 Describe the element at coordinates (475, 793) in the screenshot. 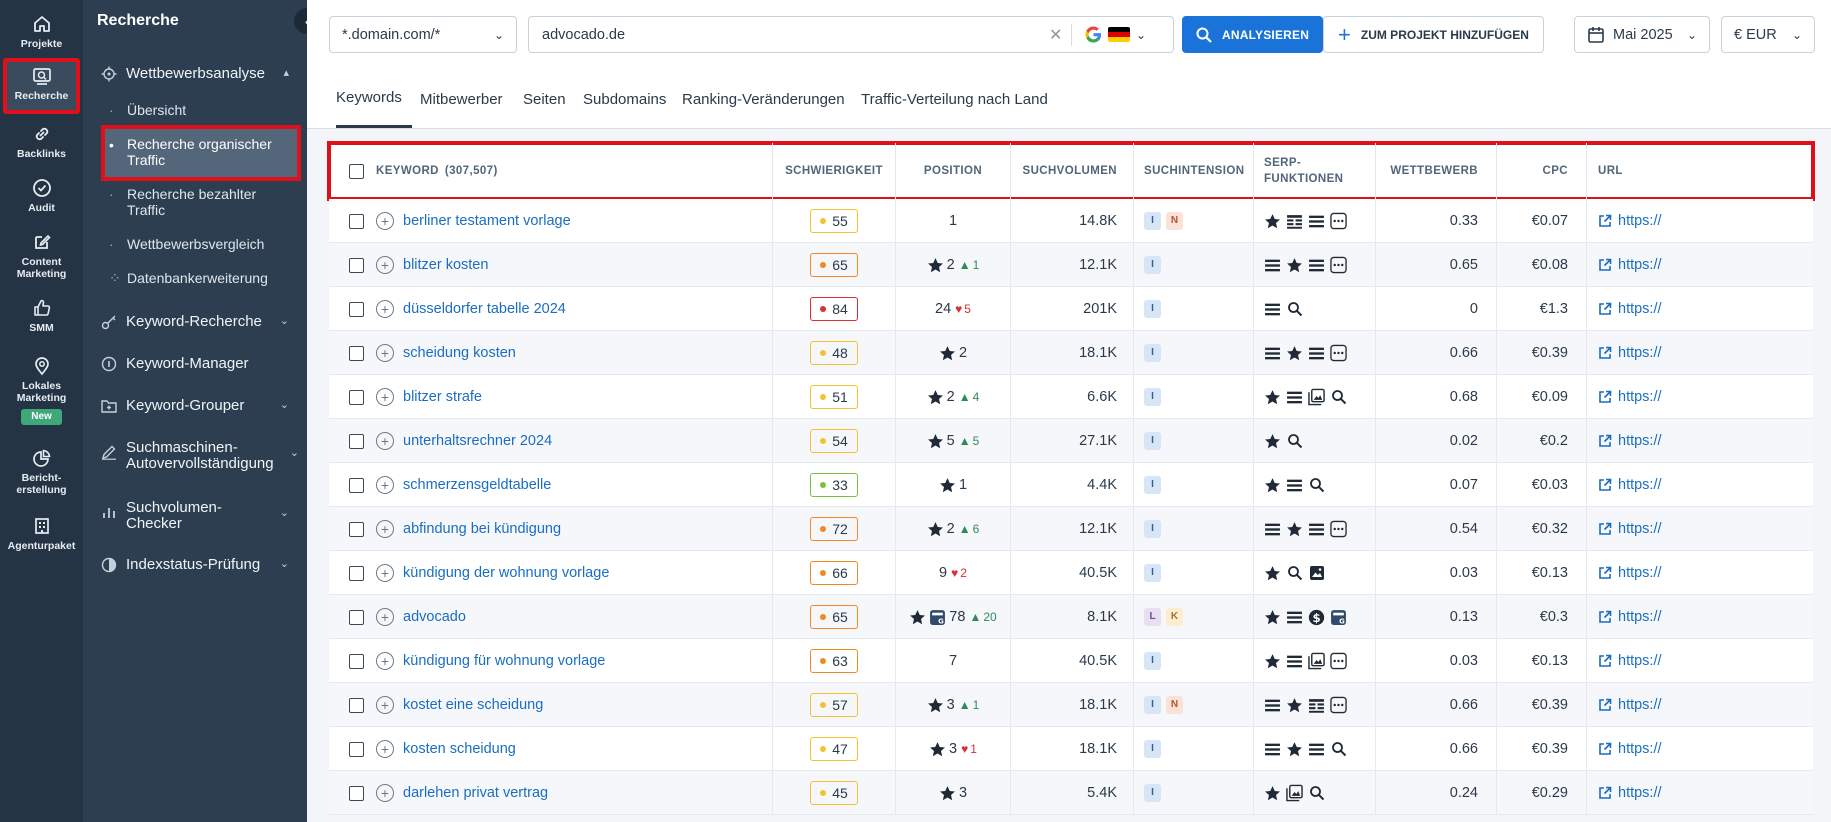

I see `keyword-link: darlehen privat vertrag` at that location.